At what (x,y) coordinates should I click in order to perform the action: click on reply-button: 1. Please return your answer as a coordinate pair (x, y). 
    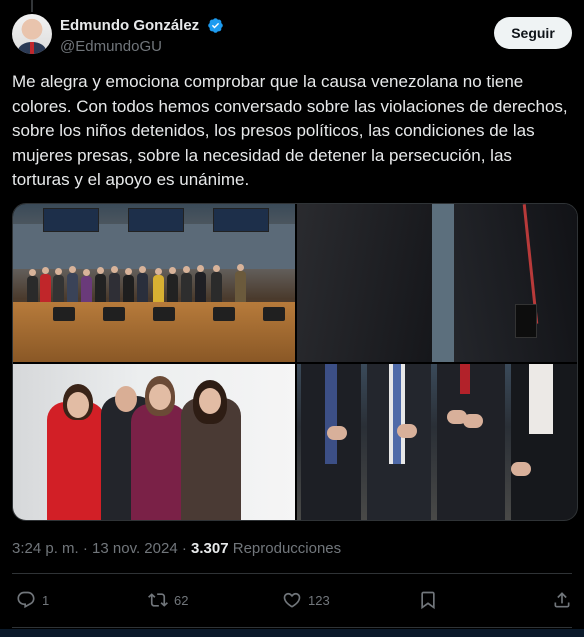
    Looking at the image, I should click on (32, 600).